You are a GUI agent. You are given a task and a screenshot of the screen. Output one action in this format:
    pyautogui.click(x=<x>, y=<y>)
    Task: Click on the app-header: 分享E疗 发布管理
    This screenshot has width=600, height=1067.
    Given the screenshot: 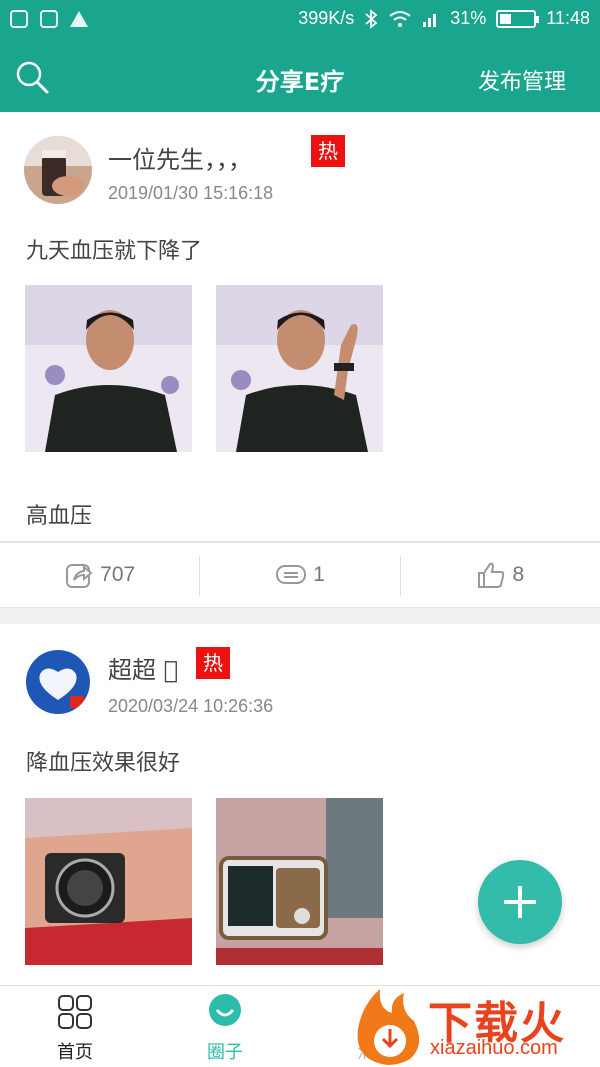 What is the action you would take?
    pyautogui.click(x=300, y=77)
    